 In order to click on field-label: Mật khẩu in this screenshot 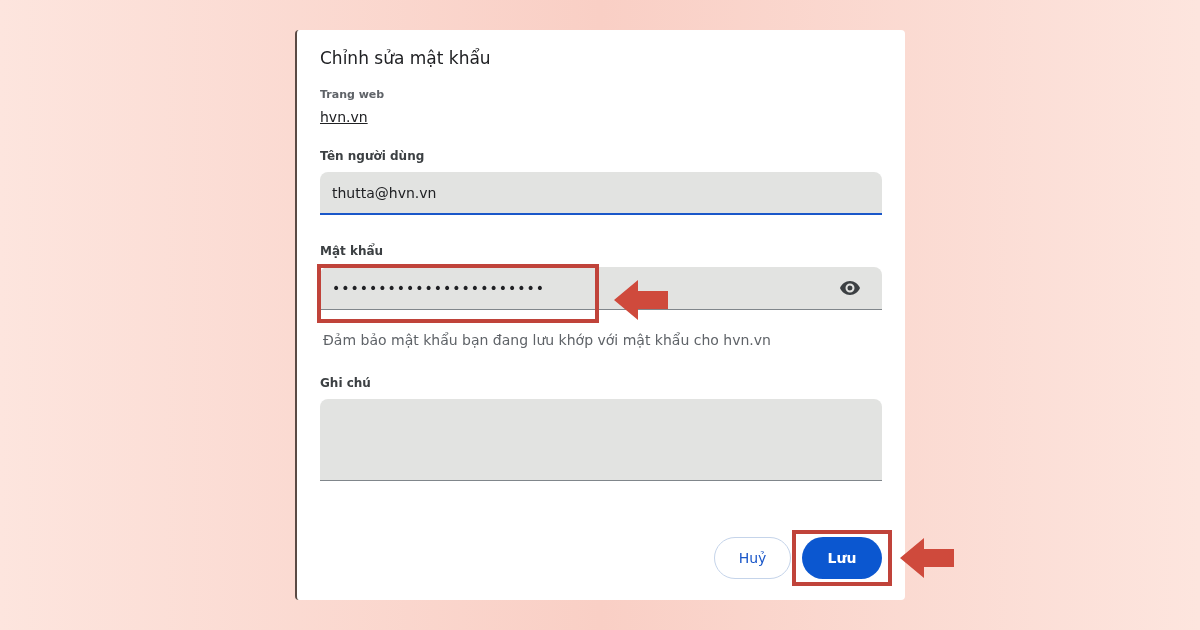, I will do `click(352, 251)`.